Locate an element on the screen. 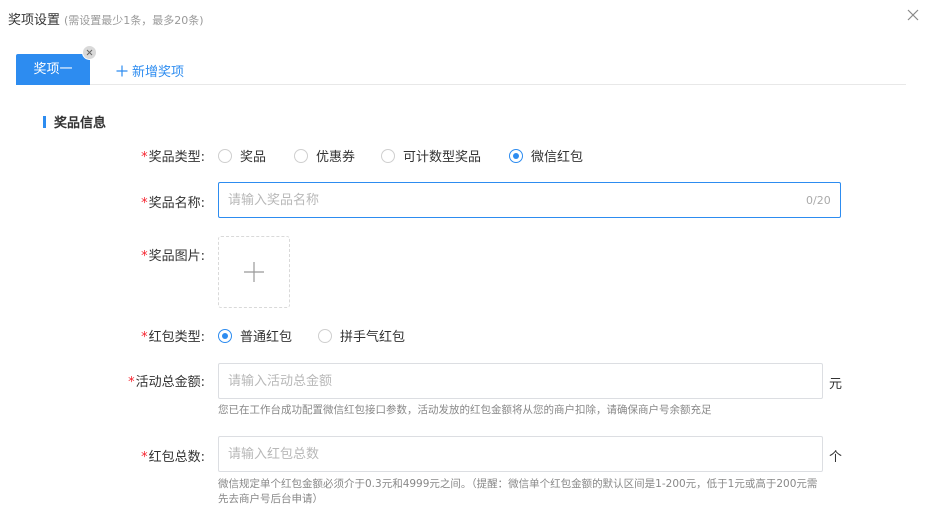 This screenshot has width=930, height=518. prize-name-counter: 0/20 is located at coordinates (818, 200).